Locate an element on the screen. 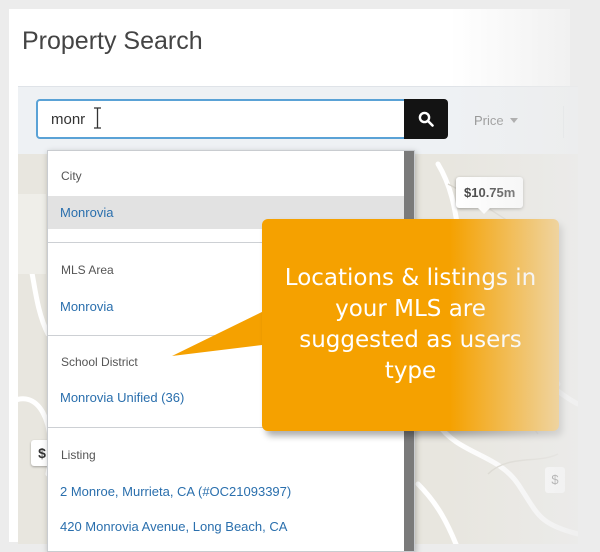 This screenshot has height=552, width=600. search-bar: monr is located at coordinates (242, 119).